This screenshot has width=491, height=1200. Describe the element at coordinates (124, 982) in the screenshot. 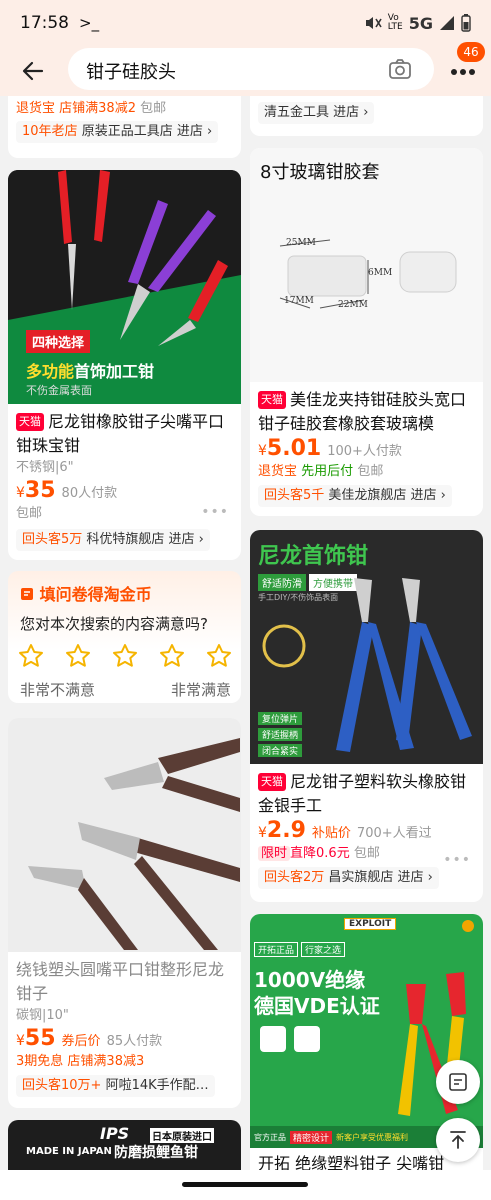

I see `product-title: 绕钱塑头圆嘴平口钳整形尼龙钳子` at that location.